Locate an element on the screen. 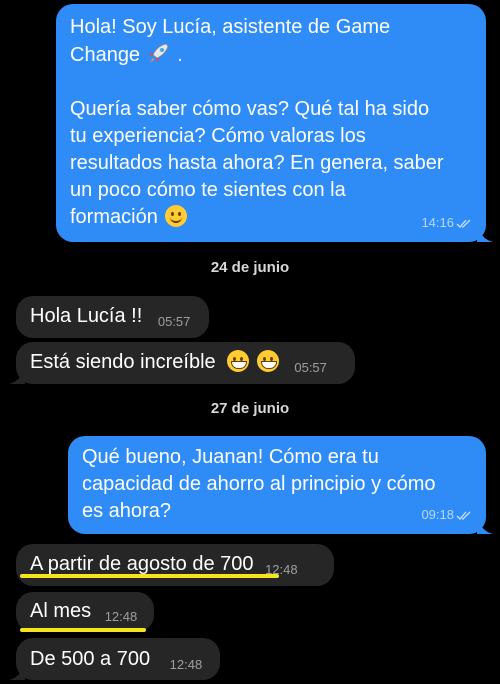 Image resolution: width=500 pixels, height=684 pixels. incoming-message-bubble: Está siendo increíble 05:57 is located at coordinates (182, 363).